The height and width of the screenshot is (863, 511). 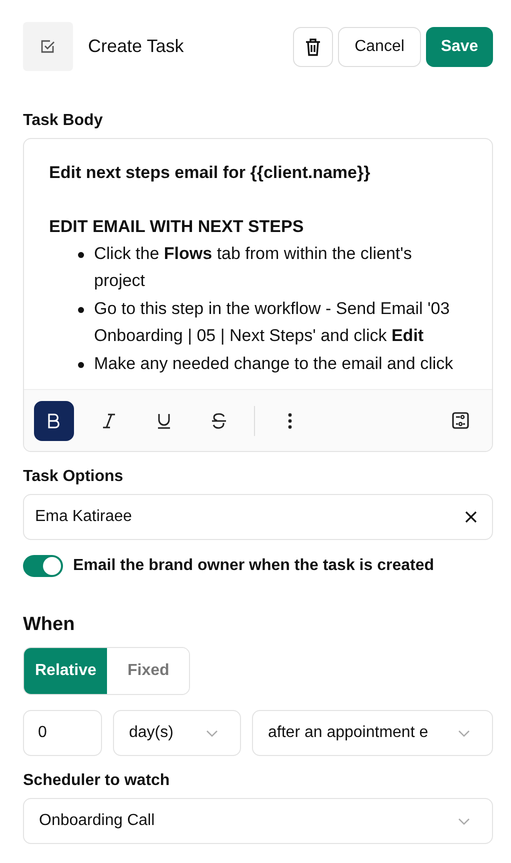 I want to click on variables-icon, so click(x=460, y=420).